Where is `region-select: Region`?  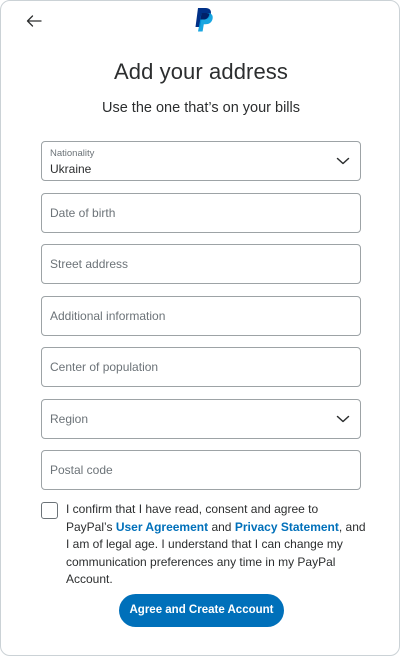
region-select: Region is located at coordinates (201, 419).